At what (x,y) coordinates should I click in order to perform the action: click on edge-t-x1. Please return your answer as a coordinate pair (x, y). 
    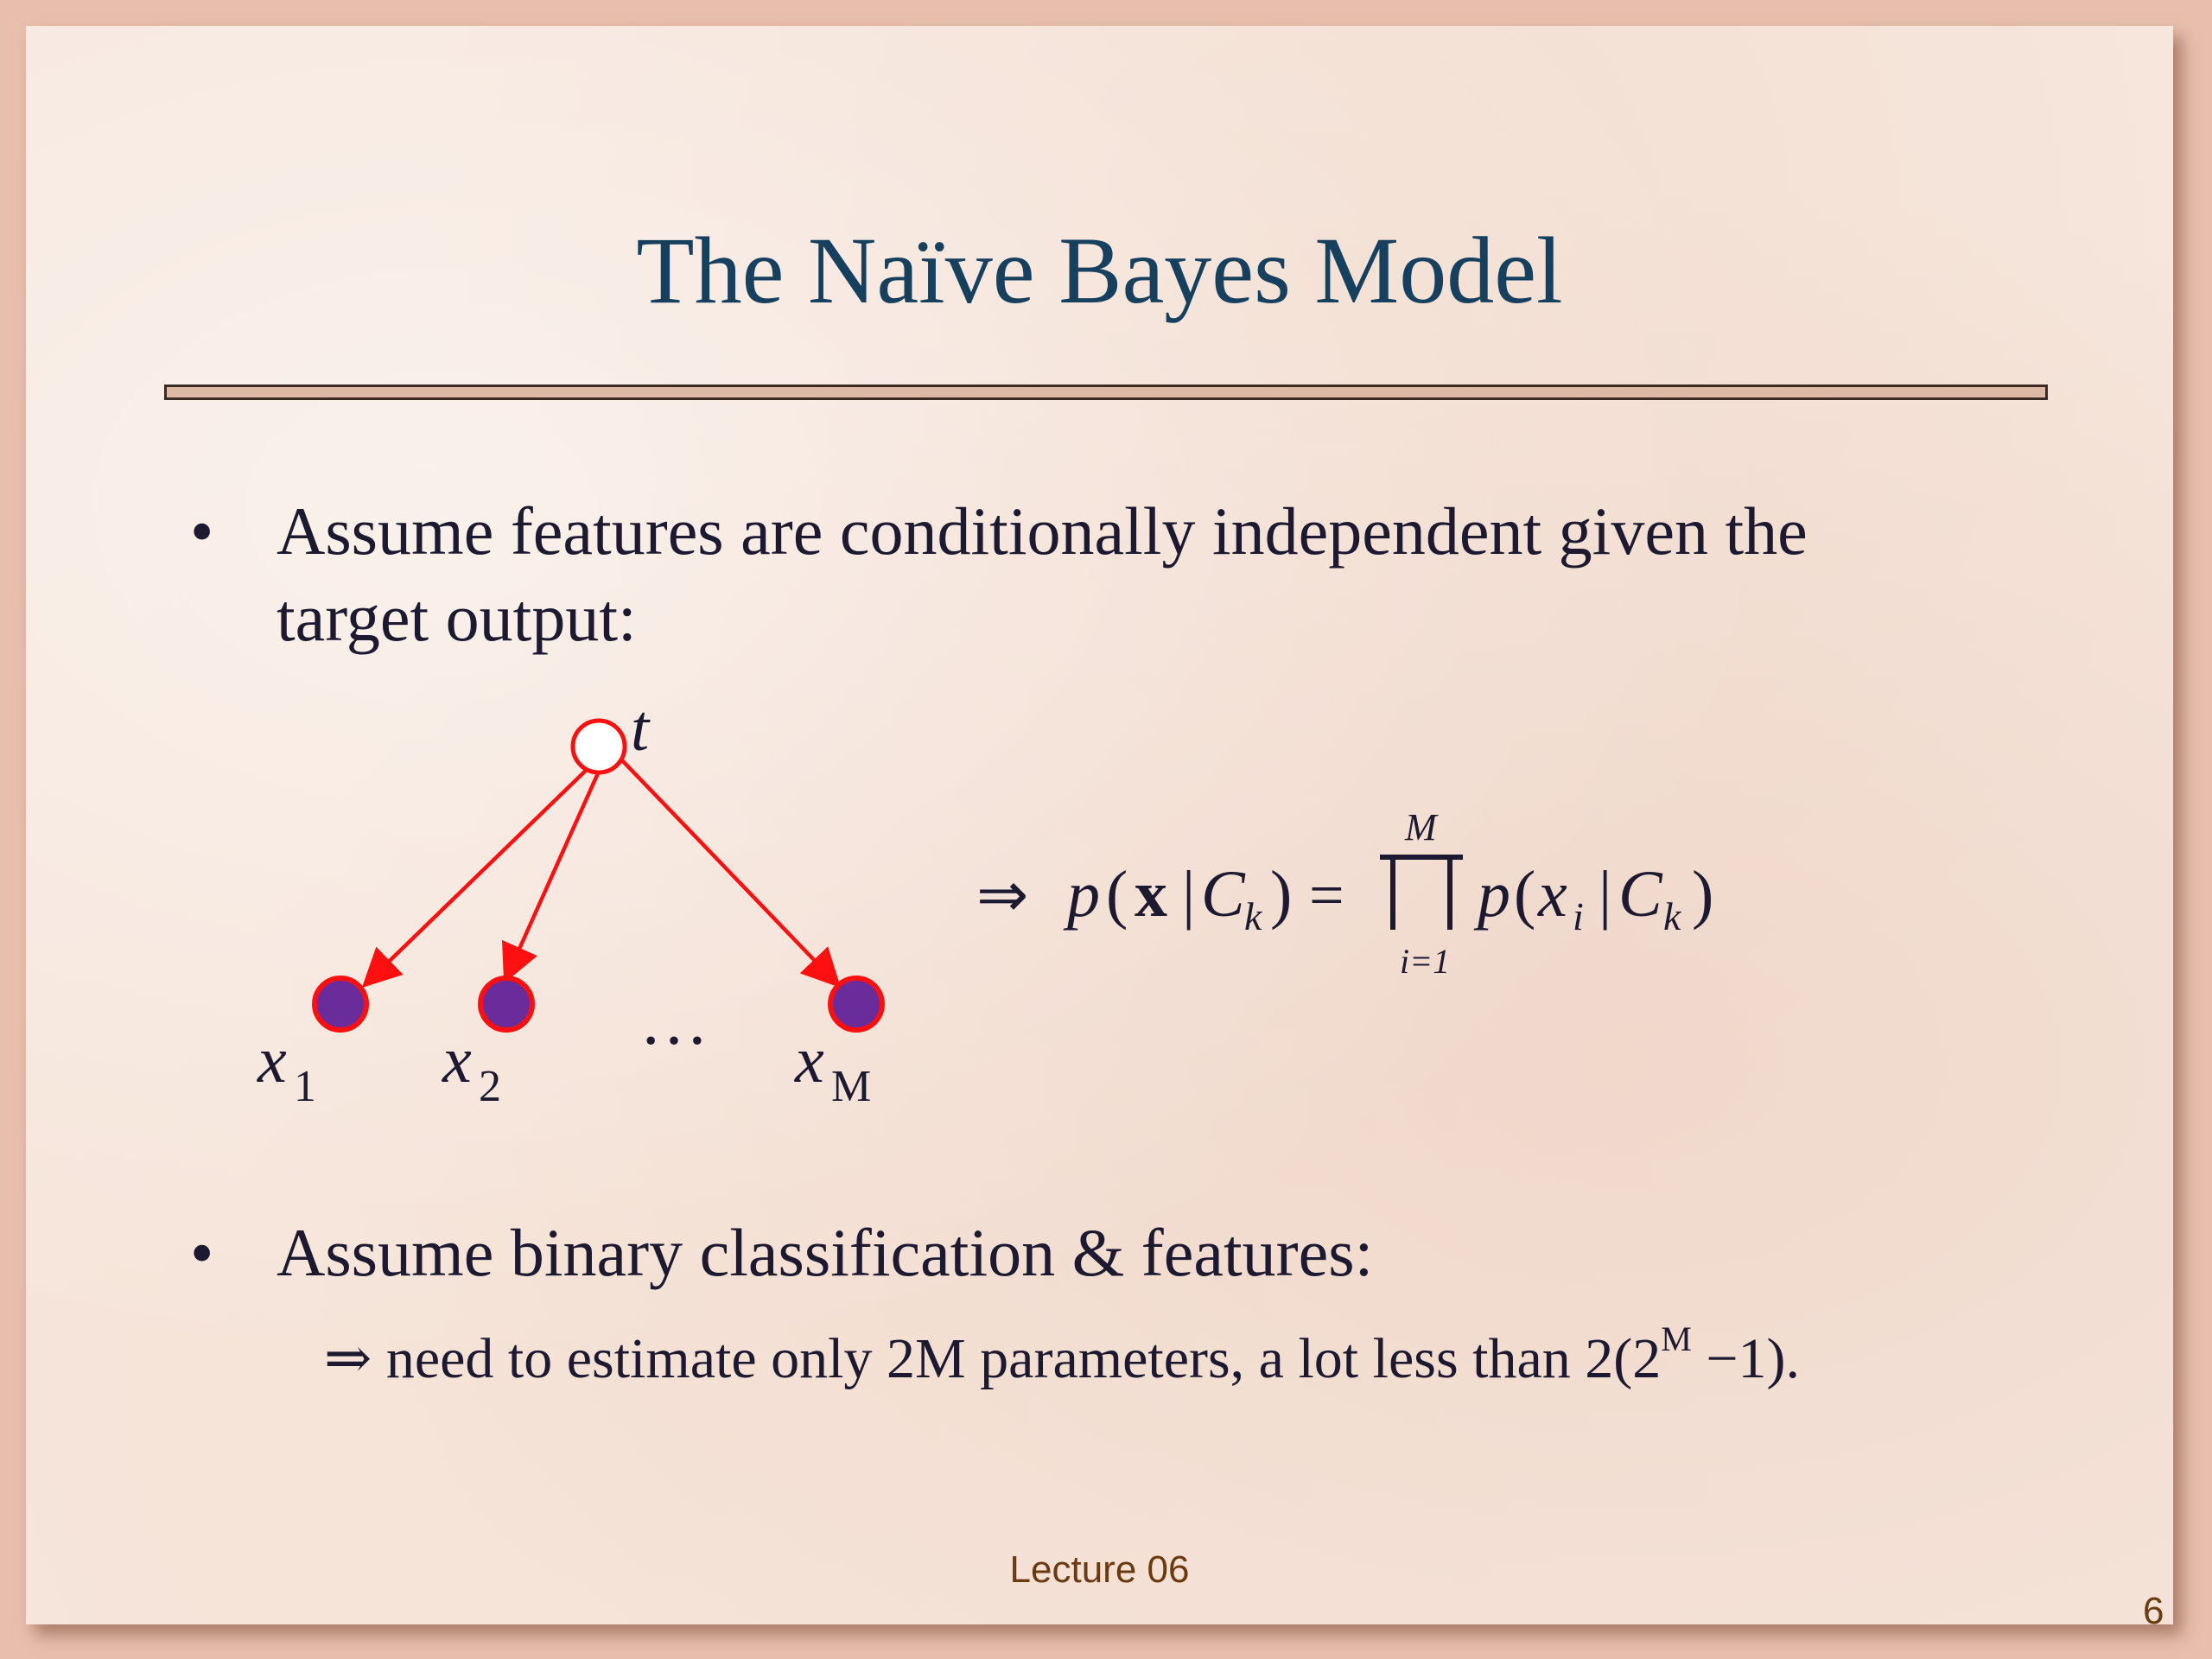
    Looking at the image, I should click on (479, 873).